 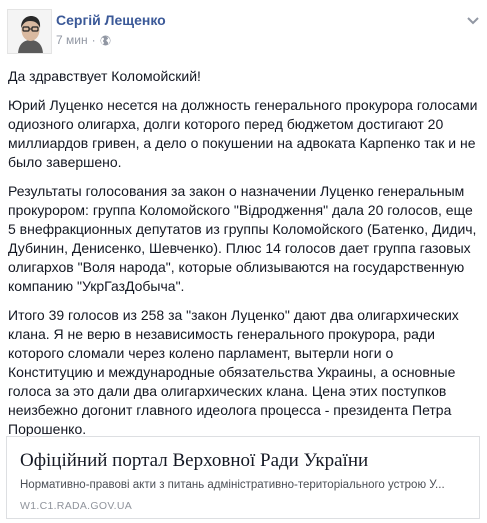 I want to click on author-name: Сергій Лещенко, so click(x=111, y=20).